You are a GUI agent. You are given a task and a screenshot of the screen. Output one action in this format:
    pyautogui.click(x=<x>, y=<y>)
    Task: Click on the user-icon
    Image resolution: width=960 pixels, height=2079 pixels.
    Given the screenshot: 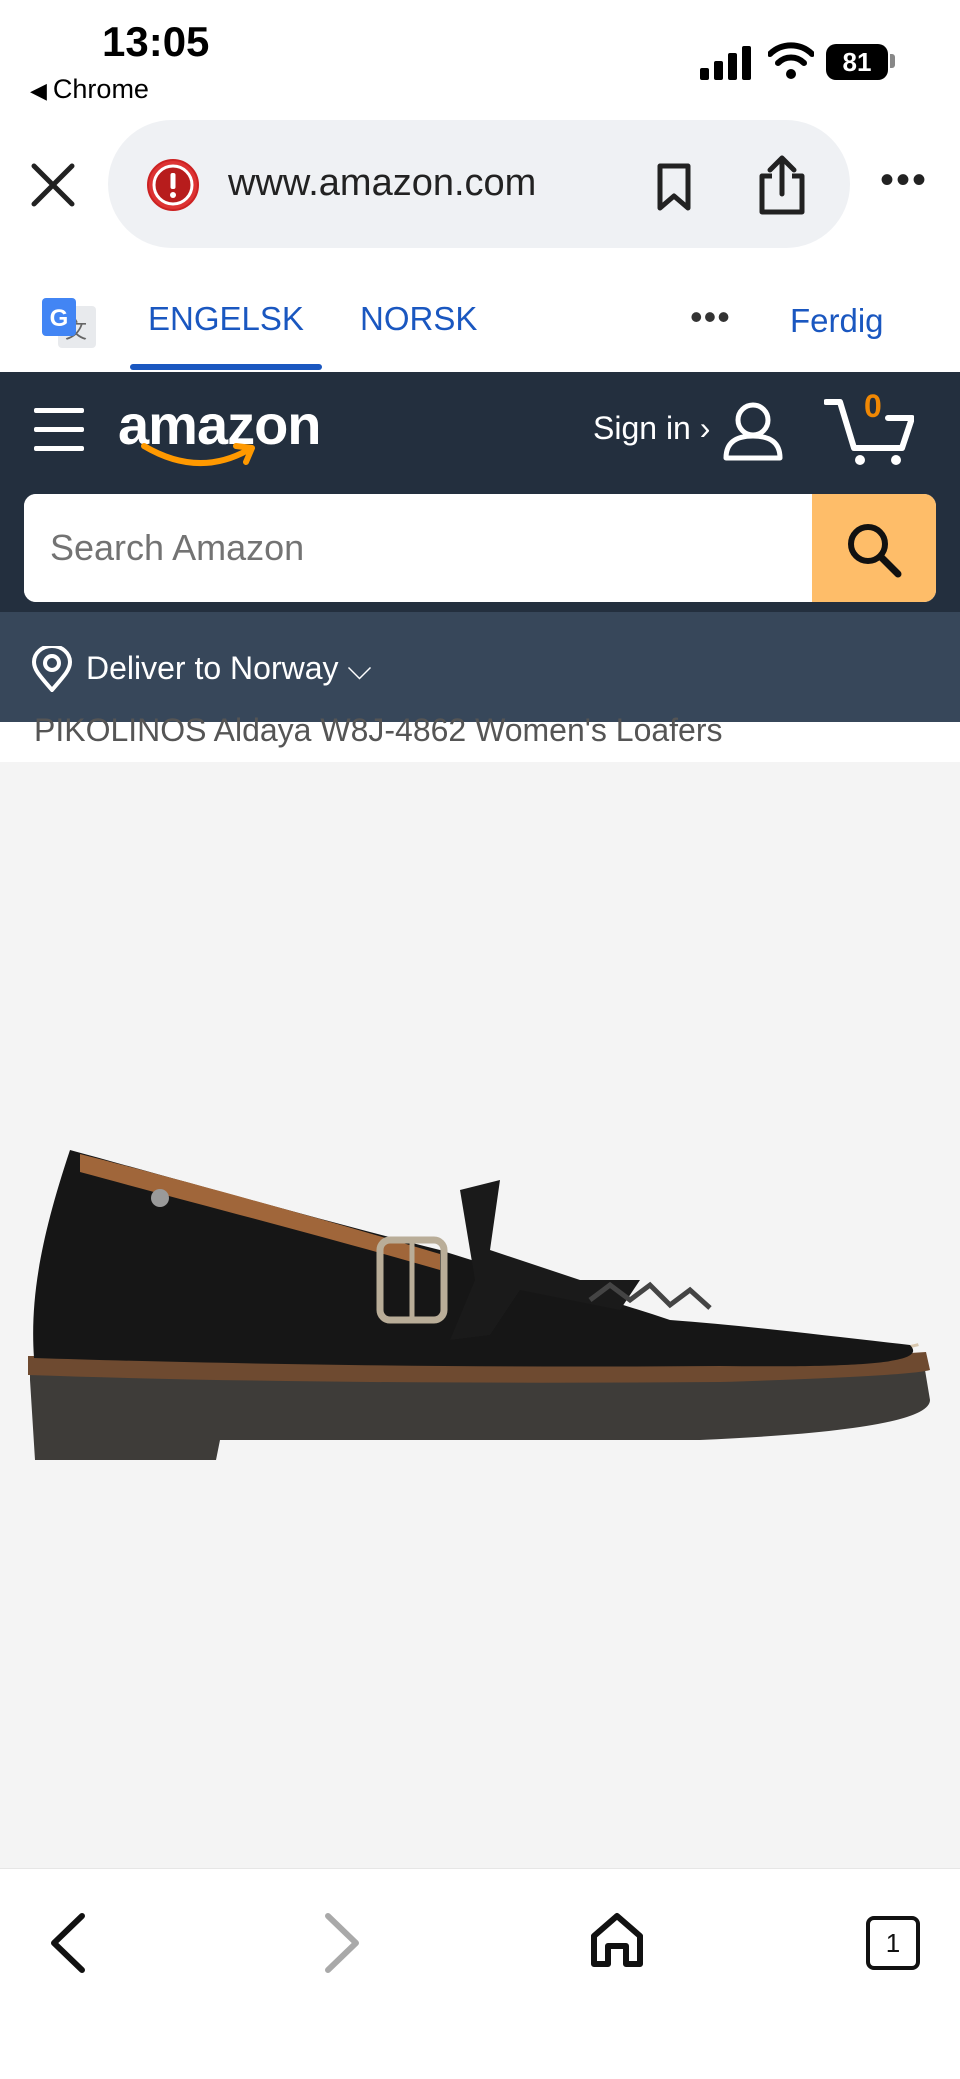 What is the action you would take?
    pyautogui.click(x=753, y=431)
    